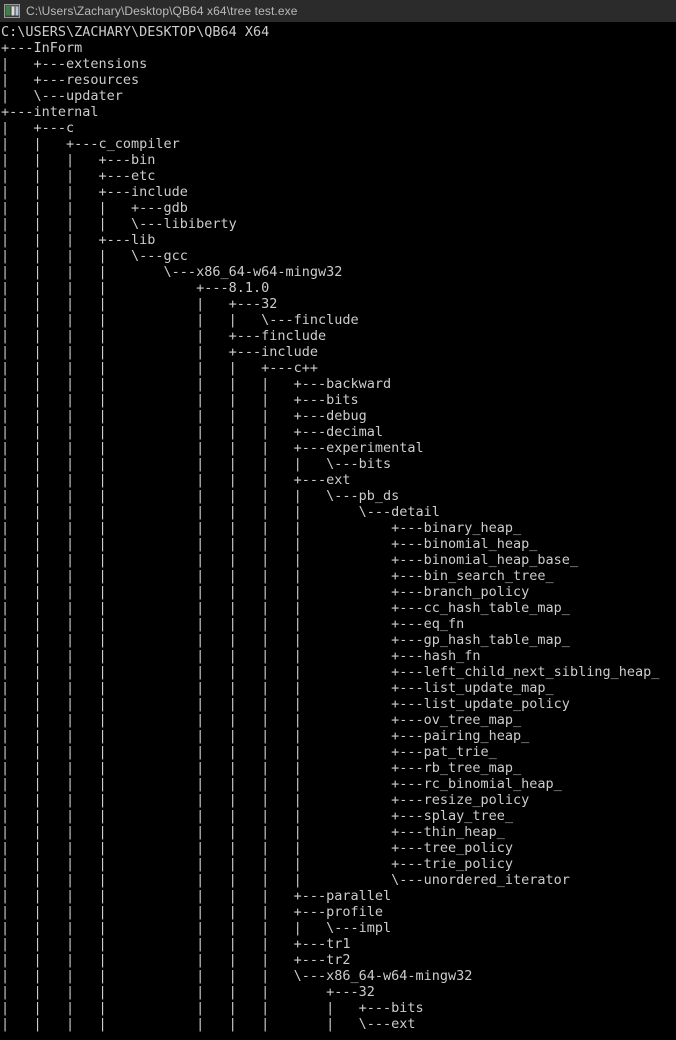  I want to click on console-window-icon, so click(12, 11).